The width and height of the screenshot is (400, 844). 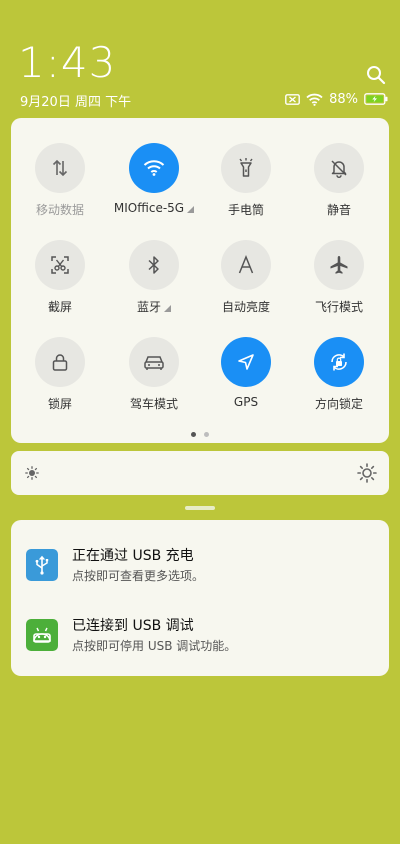 I want to click on brightness-slider, so click(x=200, y=473).